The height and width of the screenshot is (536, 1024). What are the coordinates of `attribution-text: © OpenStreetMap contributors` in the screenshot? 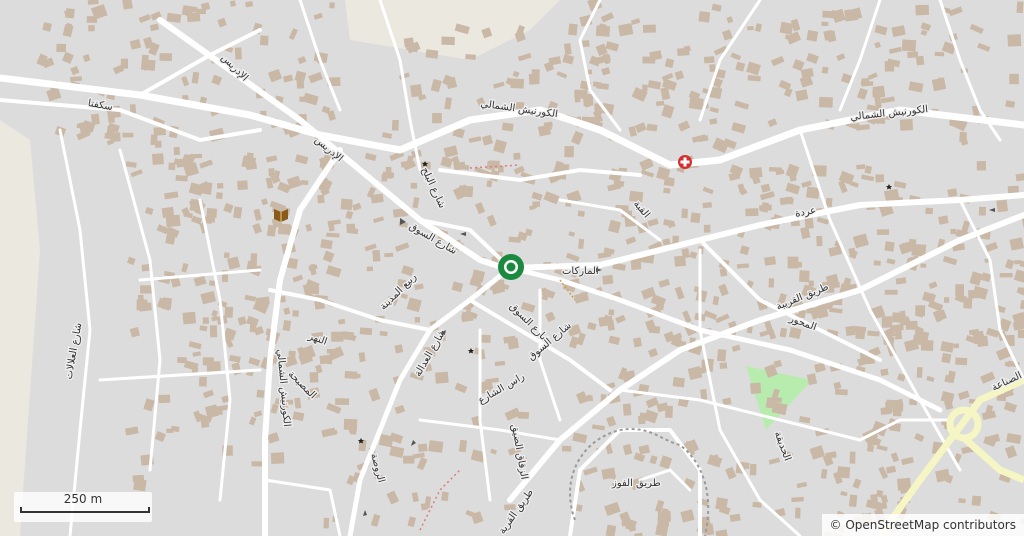 It's located at (923, 525).